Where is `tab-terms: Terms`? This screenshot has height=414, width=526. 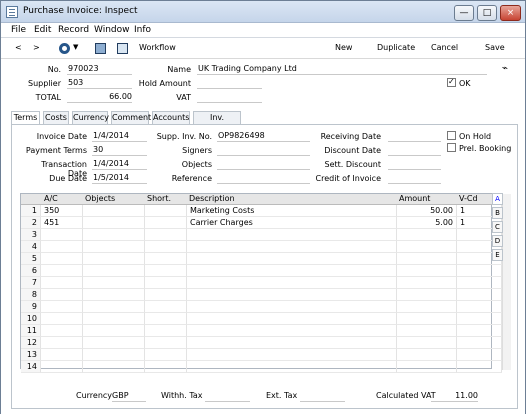
tab-terms: Terms is located at coordinates (25, 118).